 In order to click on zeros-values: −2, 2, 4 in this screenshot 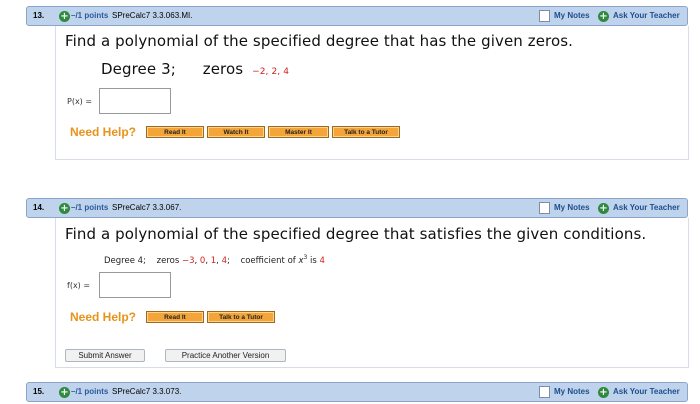, I will do `click(271, 72)`.